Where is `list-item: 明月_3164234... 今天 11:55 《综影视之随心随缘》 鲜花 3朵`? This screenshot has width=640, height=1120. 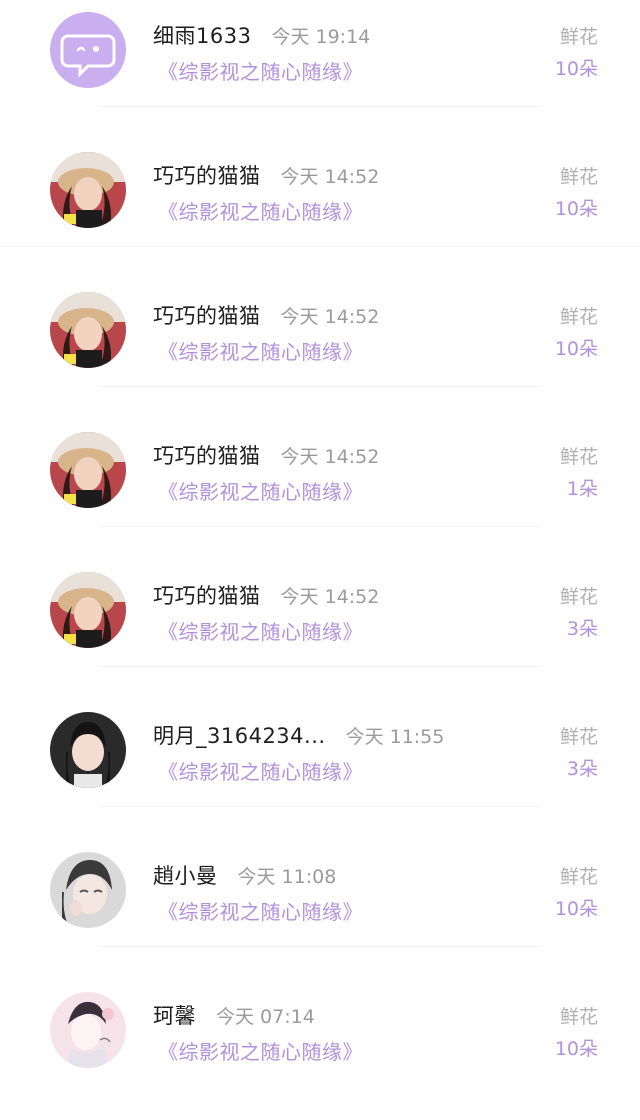
list-item: 明月_3164234... 今天 11:55 《综影视之随心随缘》 鲜花 3朵 is located at coordinates (320, 770).